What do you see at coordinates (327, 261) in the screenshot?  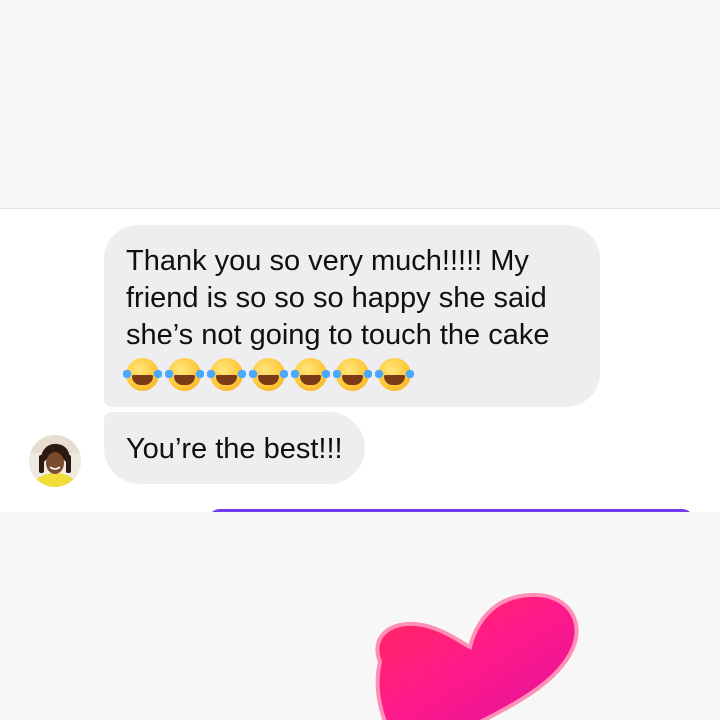 I see `message-line: Thank you so very much!!!!! My` at bounding box center [327, 261].